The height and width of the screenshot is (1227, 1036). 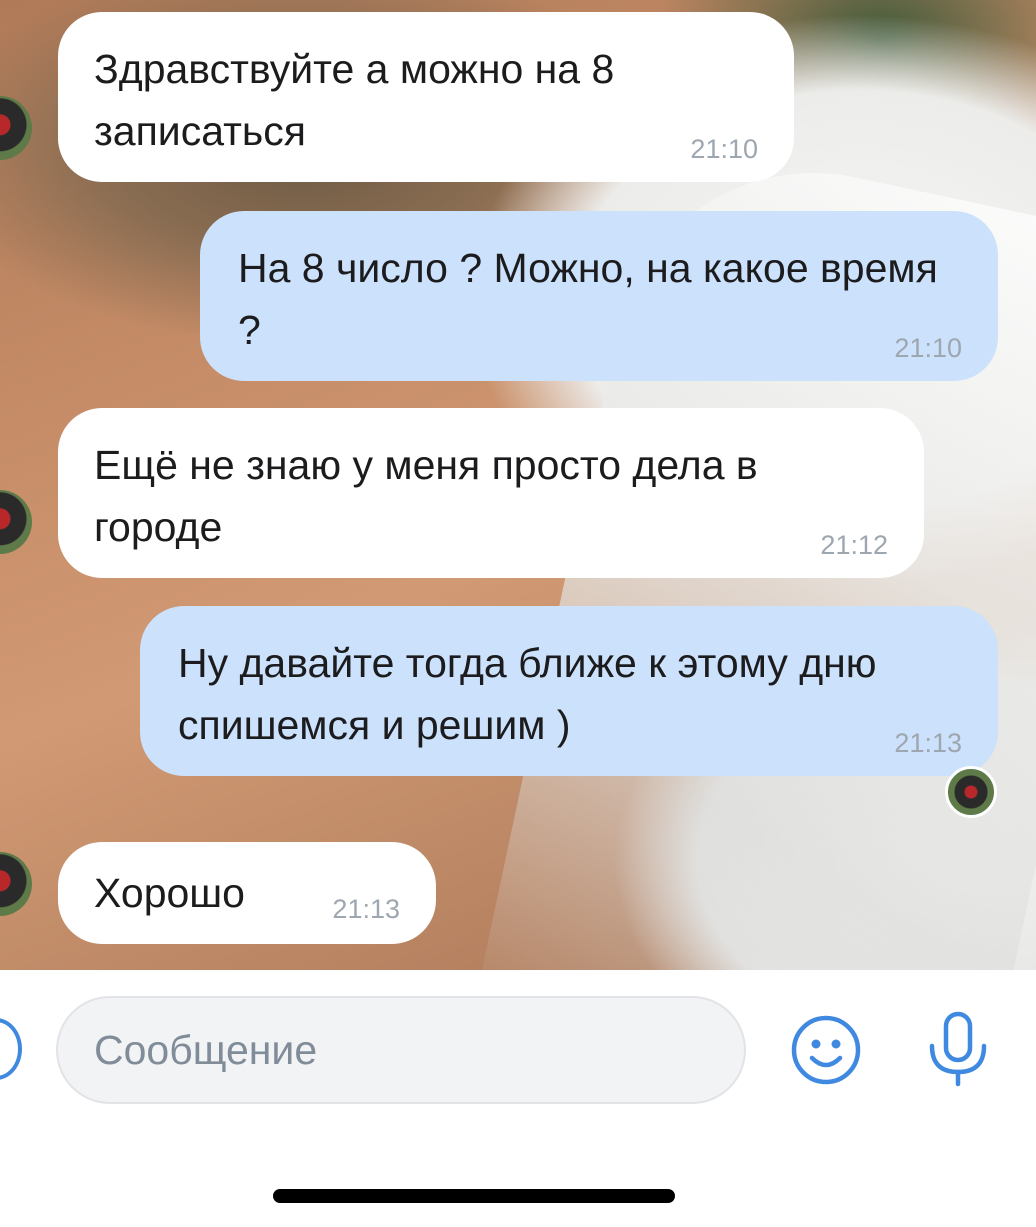 I want to click on message-text: Ещё не знаю у меня просто дела в городе, so click(x=426, y=496).